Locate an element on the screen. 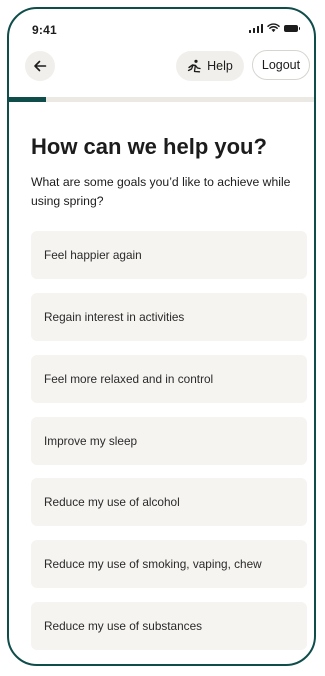 This screenshot has height=676, width=325. signal-icon is located at coordinates (255, 28).